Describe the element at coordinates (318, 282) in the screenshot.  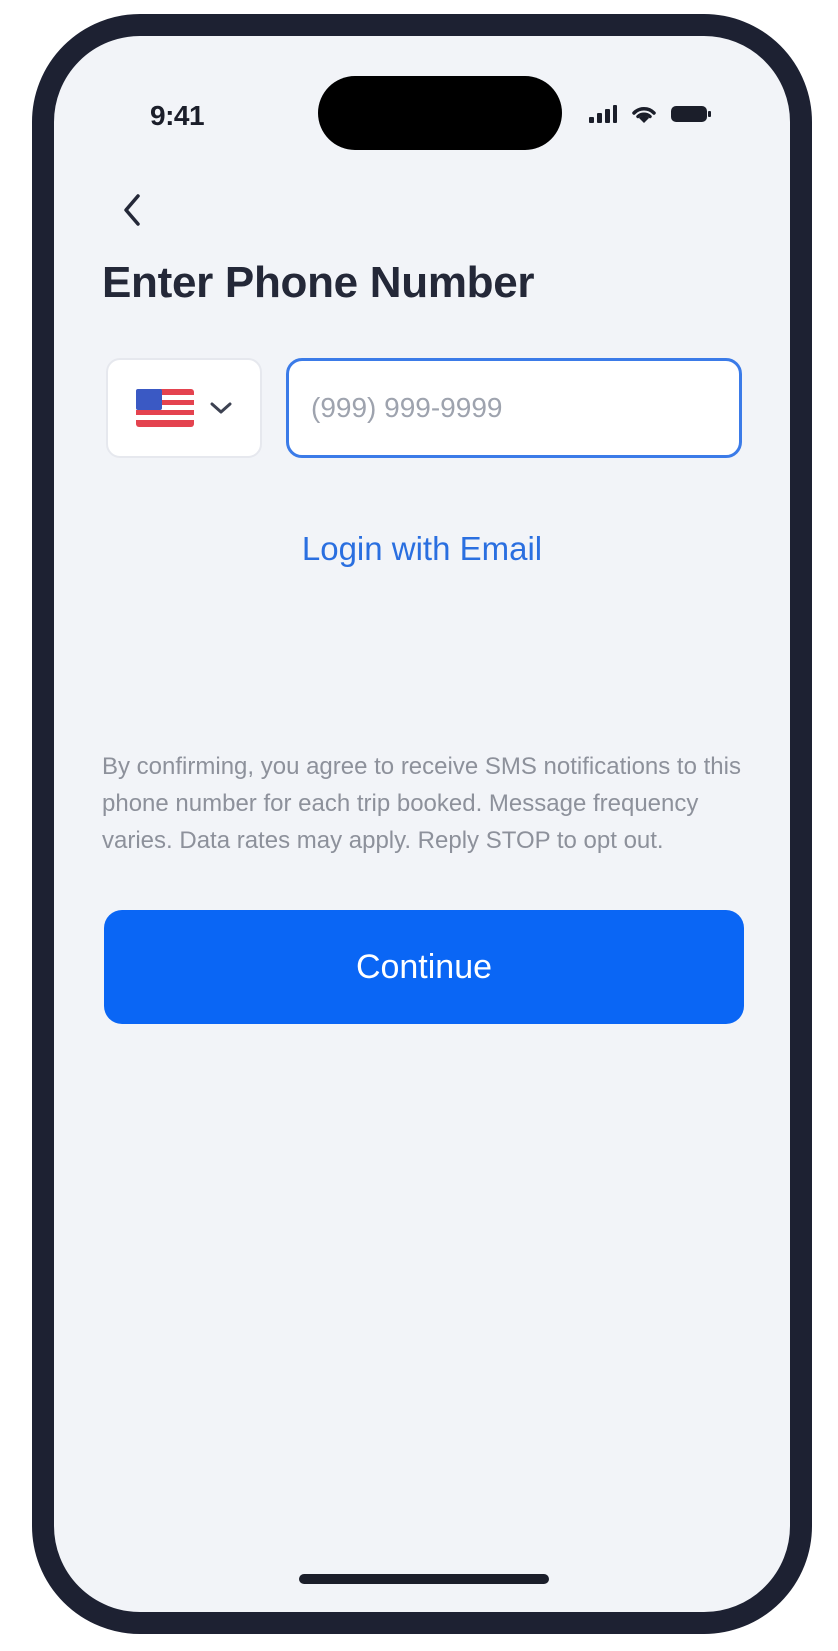
I see `page-title: Enter Phone Number` at that location.